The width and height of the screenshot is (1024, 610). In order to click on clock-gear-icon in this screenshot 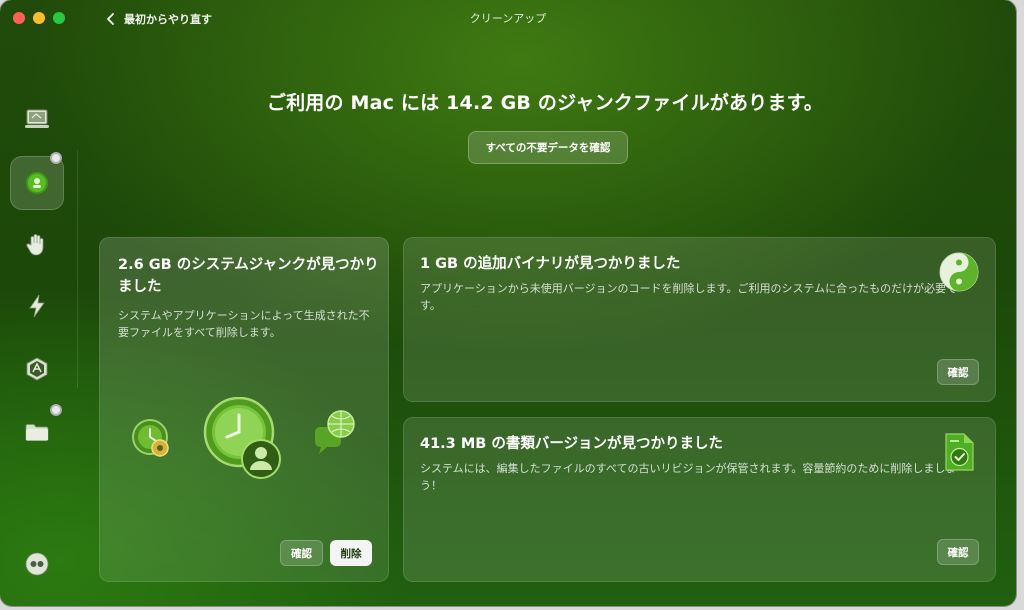, I will do `click(150, 438)`.